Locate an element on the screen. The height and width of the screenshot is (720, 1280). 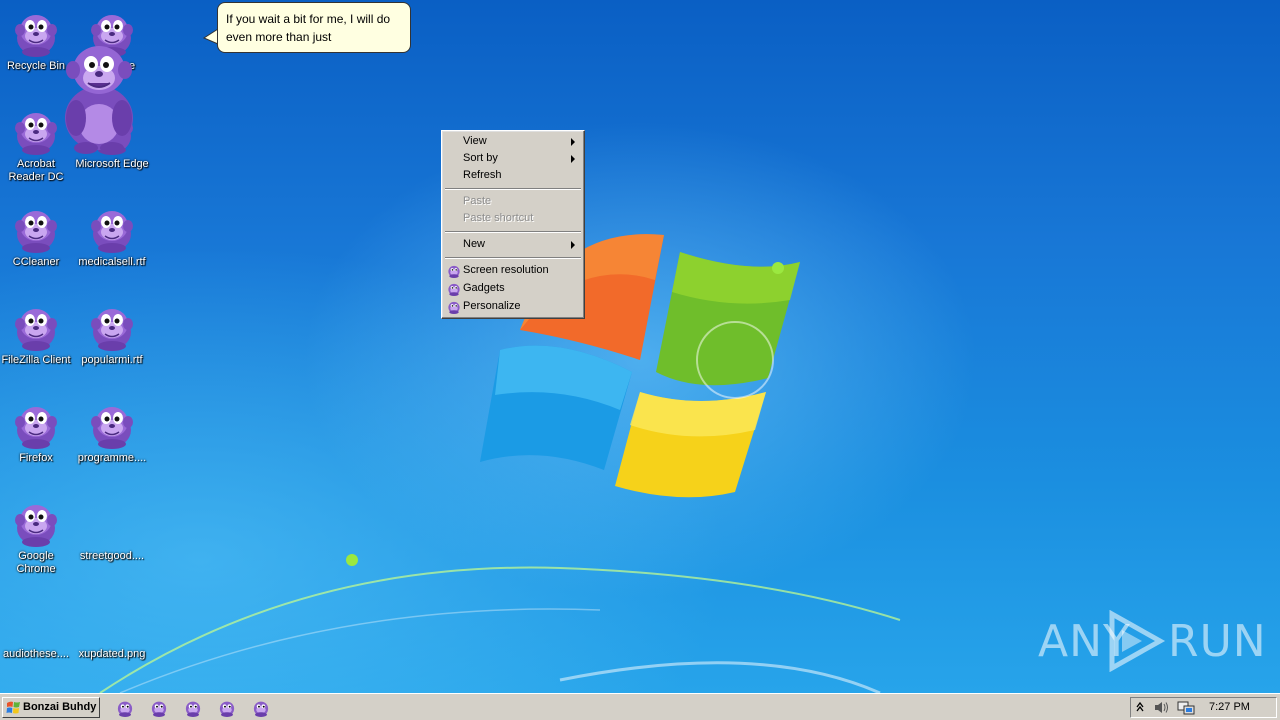
menu-item-label: Screen resolution is located at coordinates (506, 270).